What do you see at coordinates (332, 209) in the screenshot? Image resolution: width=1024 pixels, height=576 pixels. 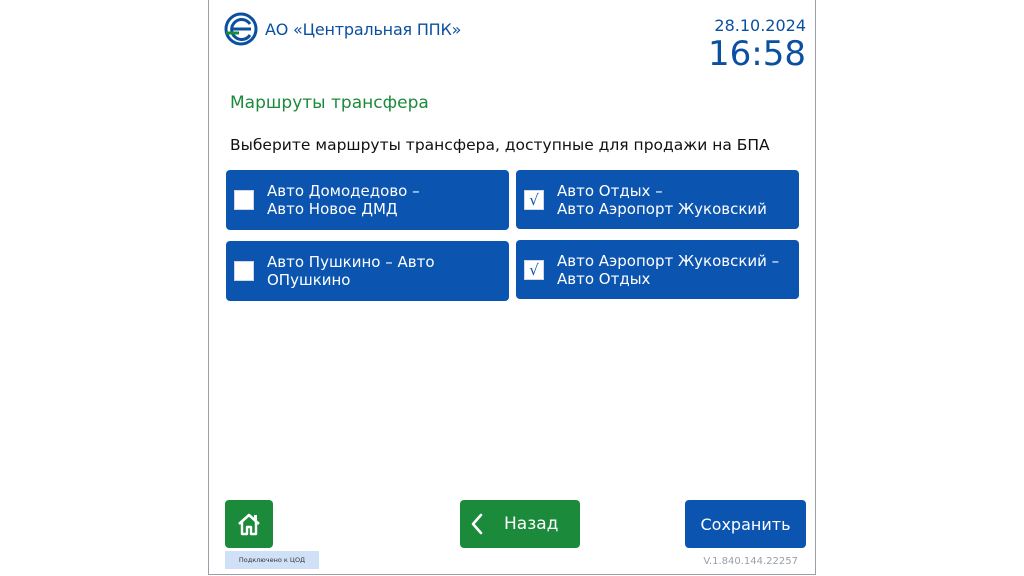 I see `route-label-line2: Авто Новое ДМД` at bounding box center [332, 209].